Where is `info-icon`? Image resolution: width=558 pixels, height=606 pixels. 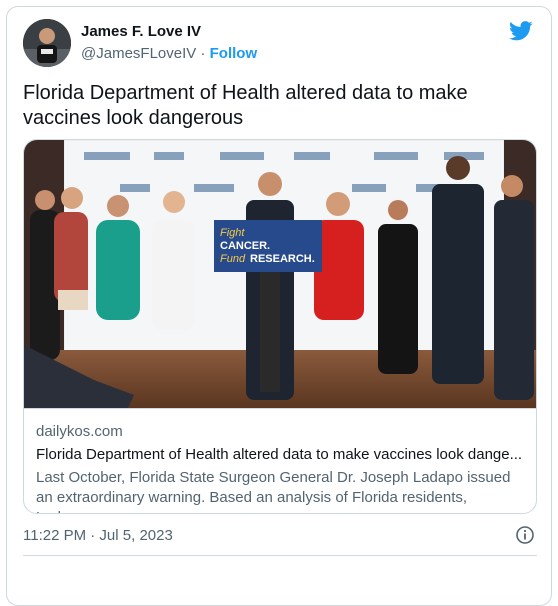
info-icon is located at coordinates (525, 535).